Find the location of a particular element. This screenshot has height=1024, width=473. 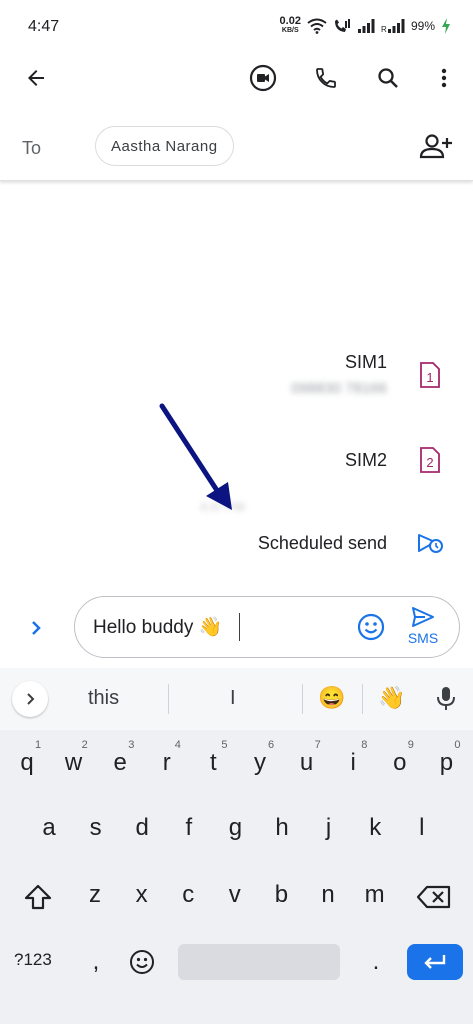

key-i: i is located at coordinates (353, 763).